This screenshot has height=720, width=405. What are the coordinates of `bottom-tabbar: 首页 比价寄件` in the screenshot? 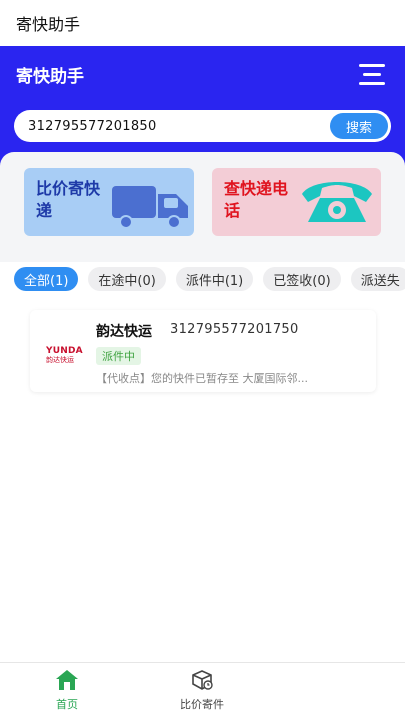 It's located at (202, 691).